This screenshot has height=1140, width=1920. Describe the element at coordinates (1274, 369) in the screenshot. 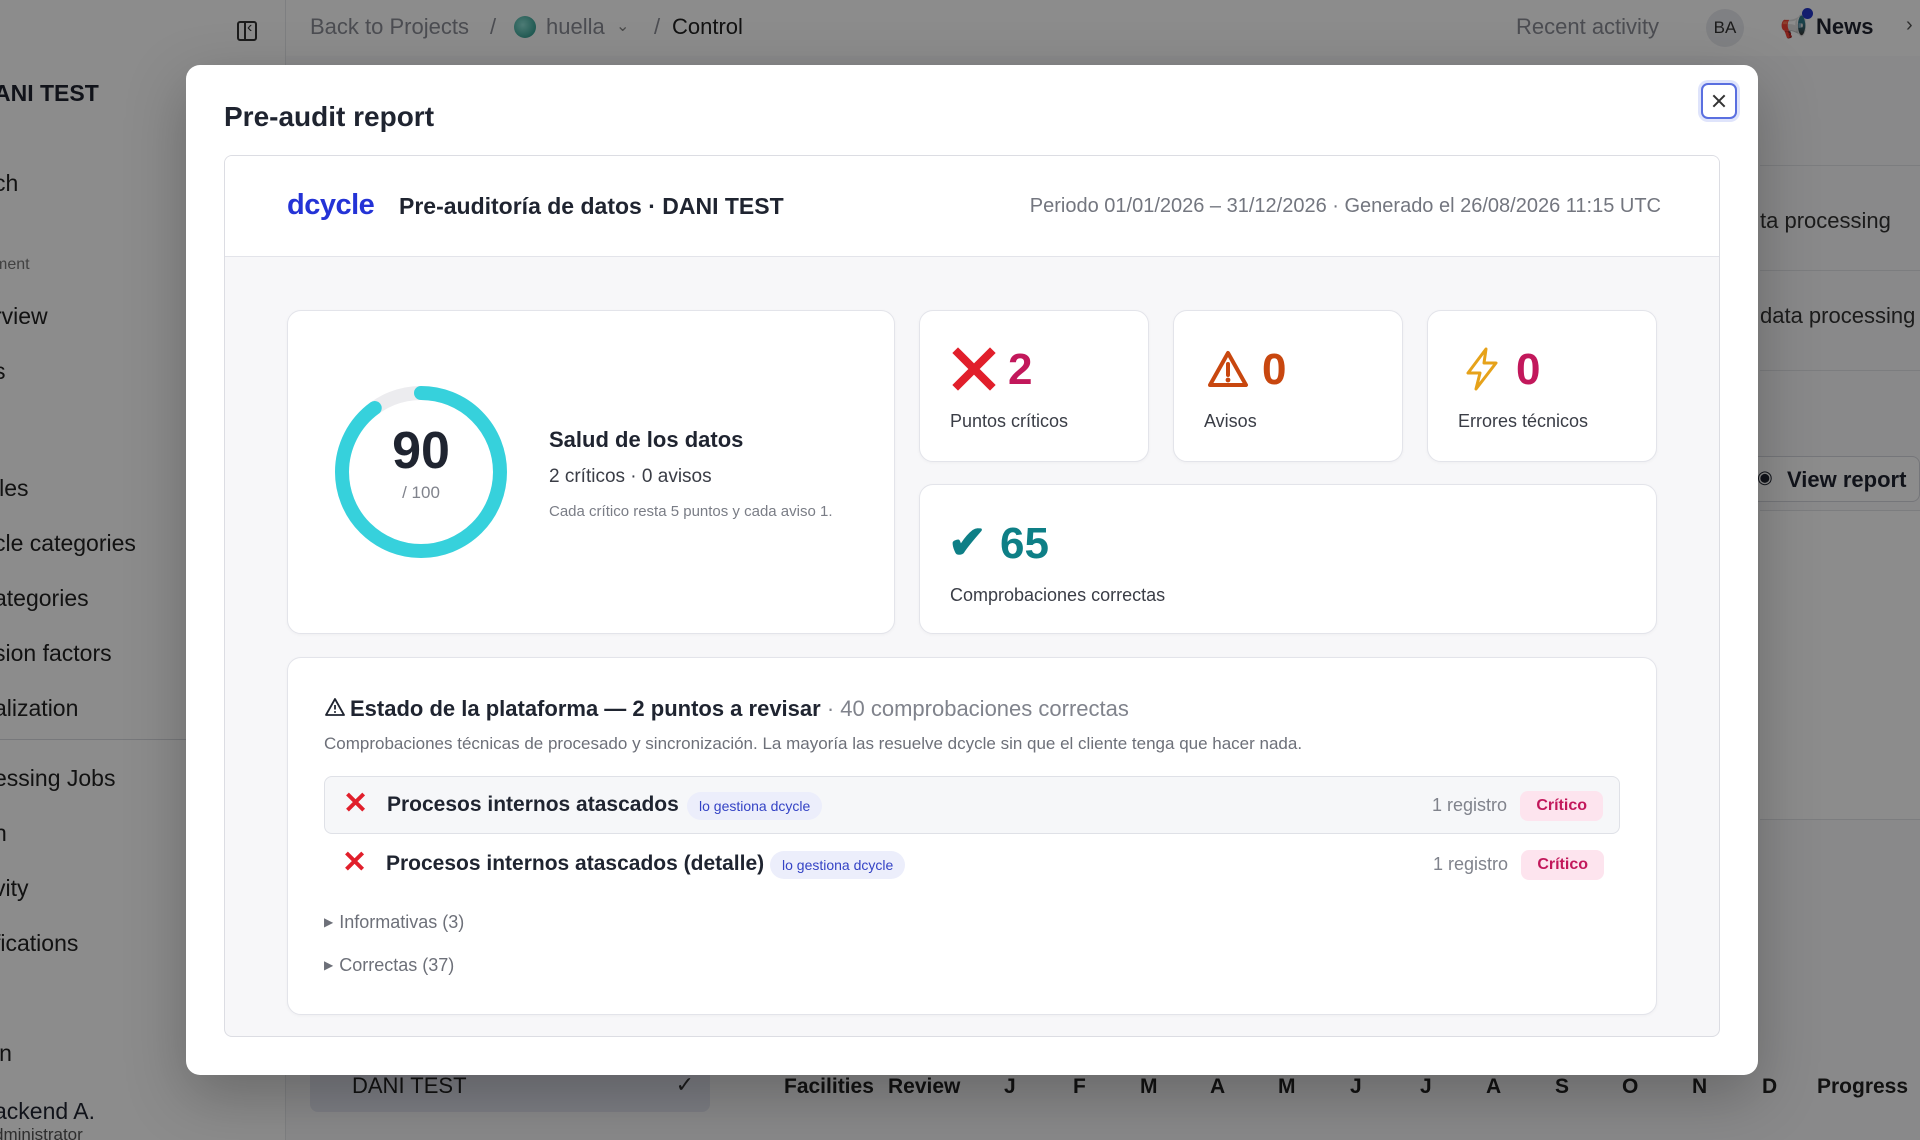

I see `warnings-count: 0` at that location.